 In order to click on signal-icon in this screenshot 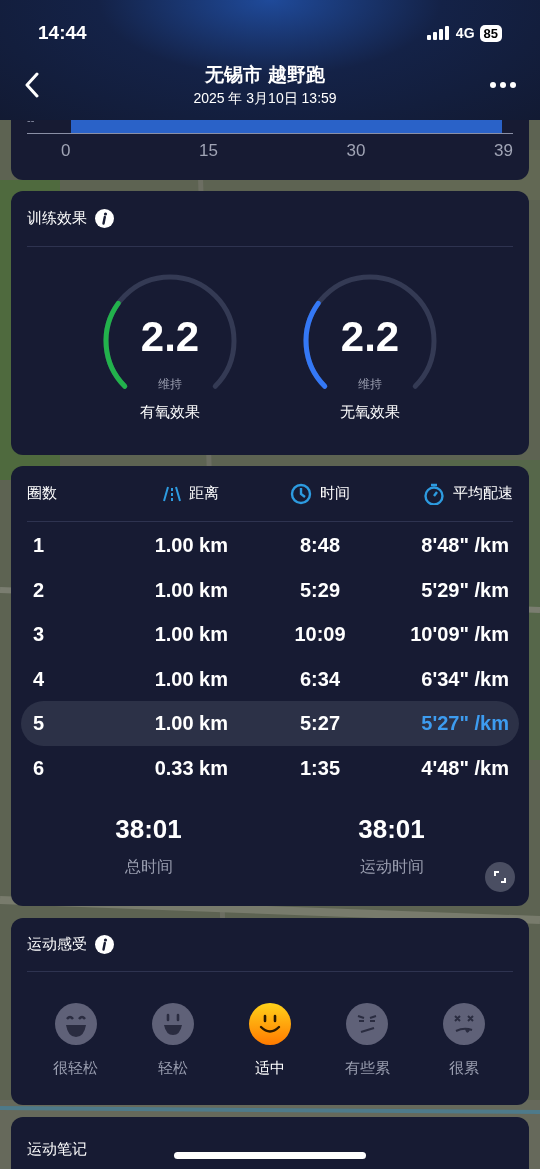, I will do `click(438, 33)`.